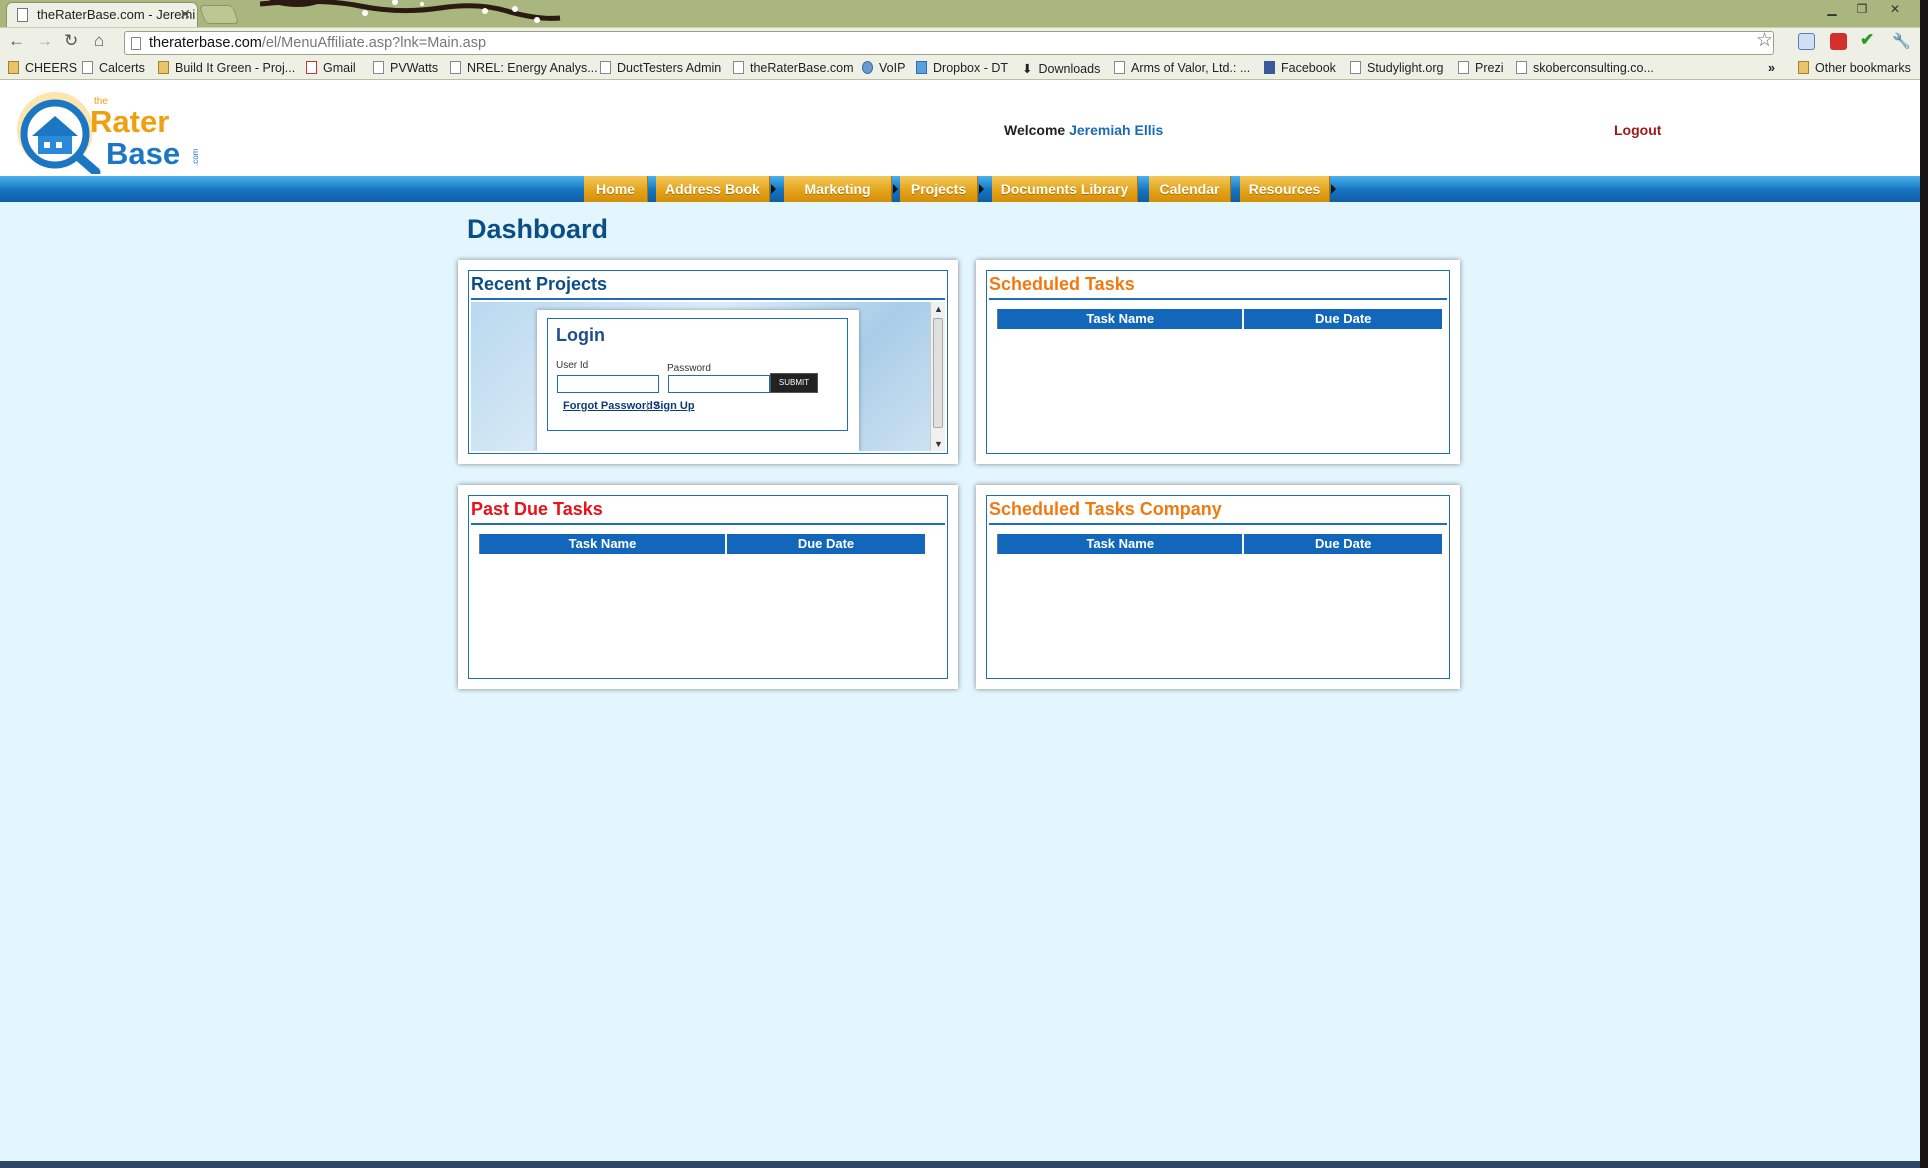 The height and width of the screenshot is (1168, 1928). Describe the element at coordinates (616, 189) in the screenshot. I see `nav-home: Home` at that location.